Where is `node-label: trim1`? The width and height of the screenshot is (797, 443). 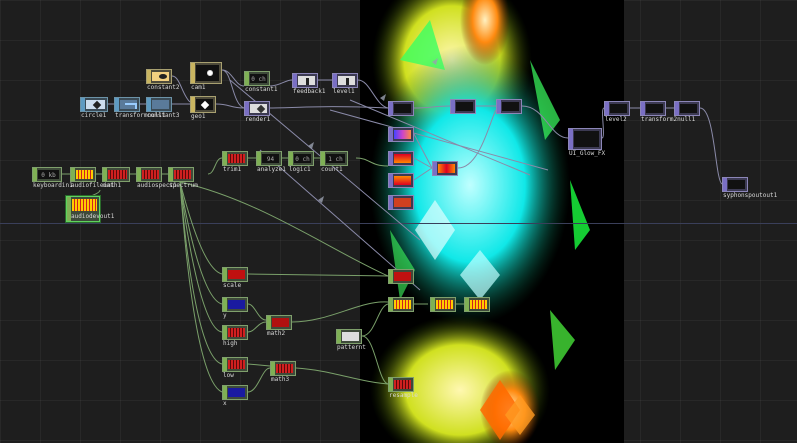
node-label: trim1 is located at coordinates (232, 169).